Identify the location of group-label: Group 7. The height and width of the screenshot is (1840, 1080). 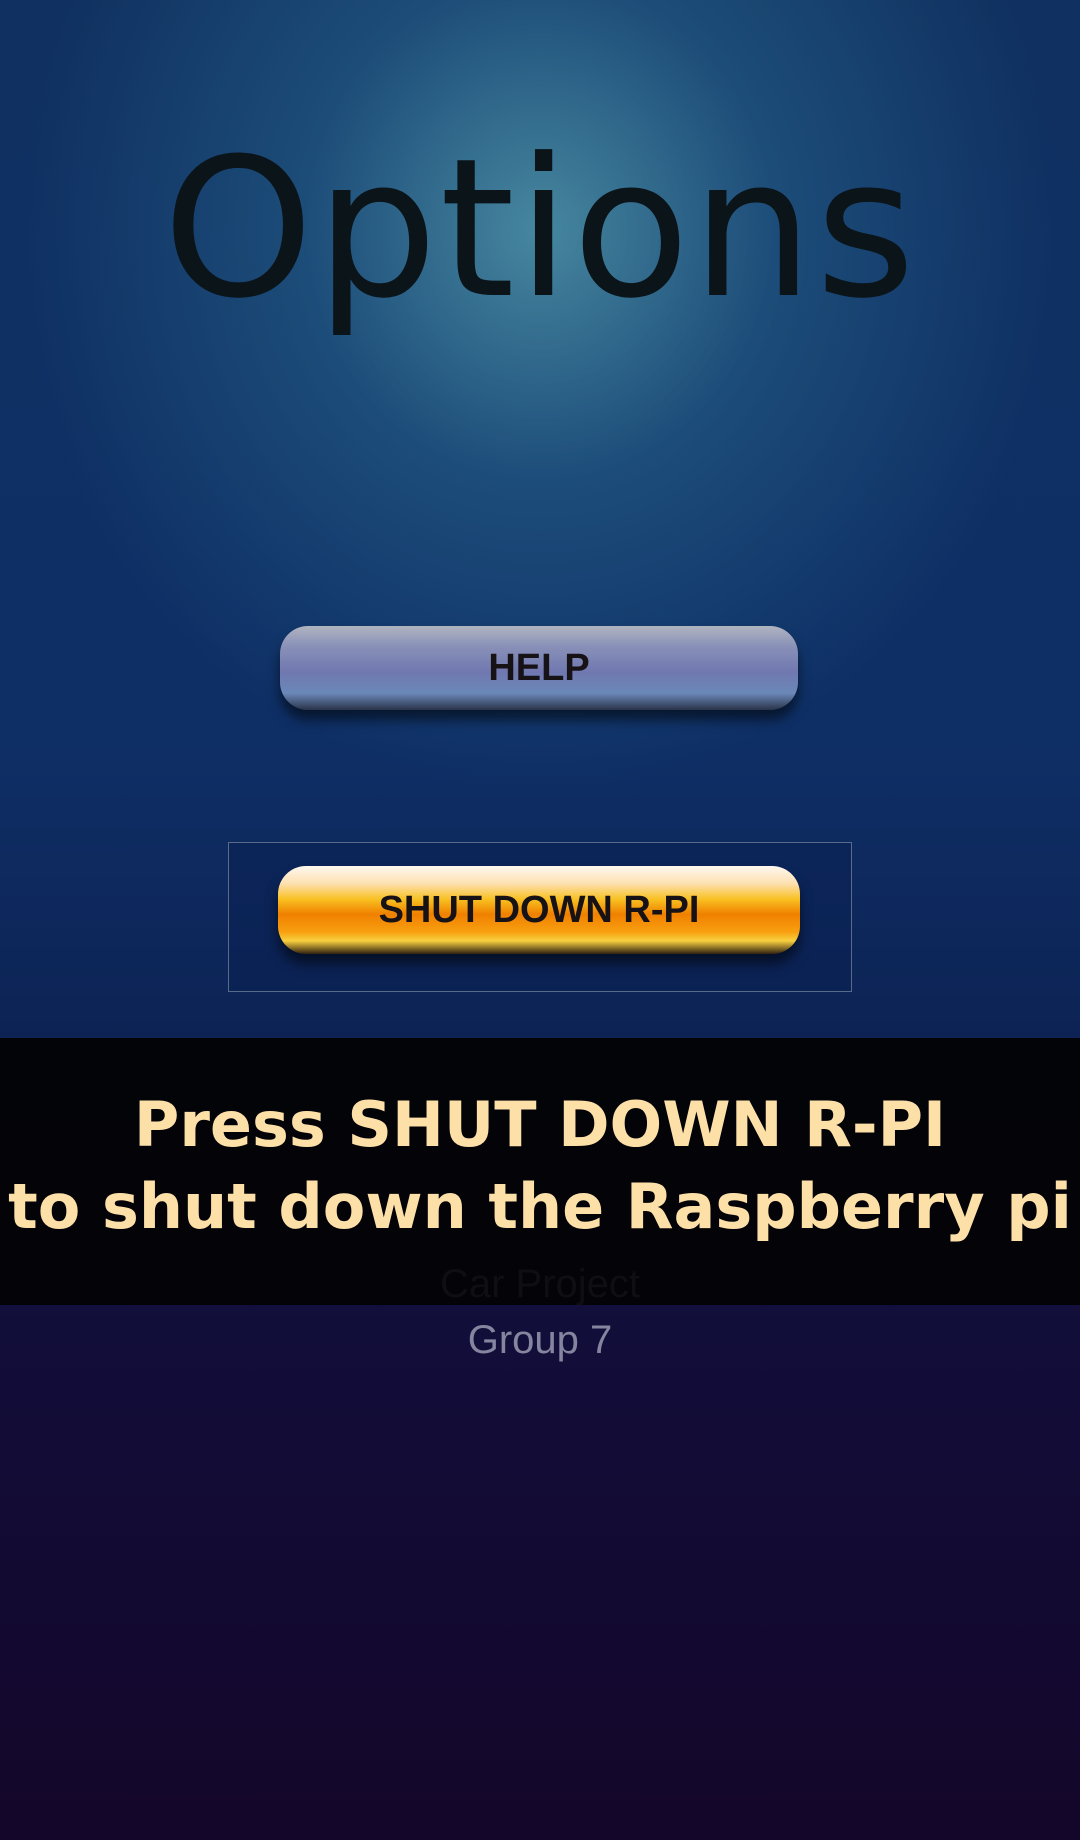
(540, 1340).